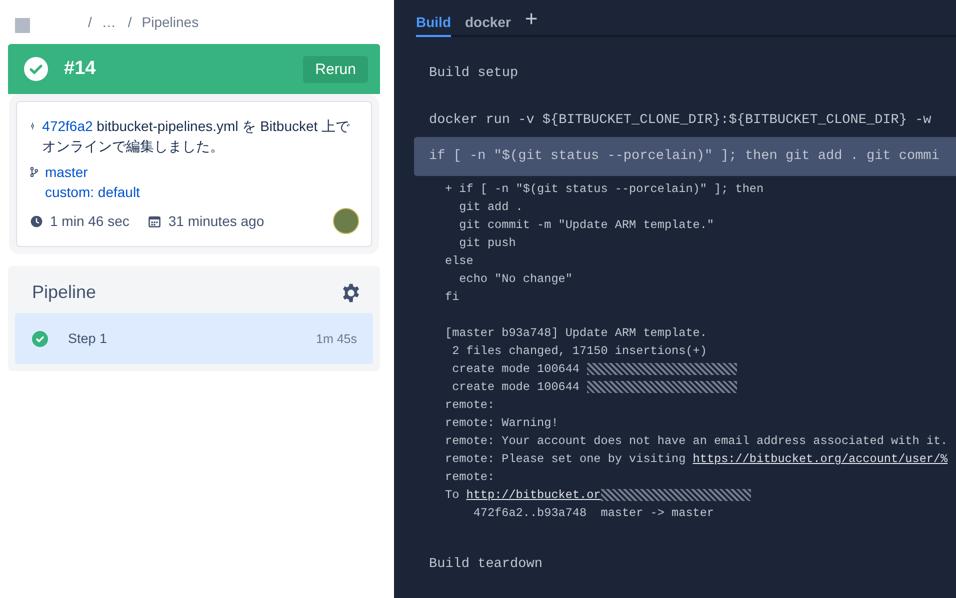  Describe the element at coordinates (34, 172) in the screenshot. I see `branch-icon` at that location.